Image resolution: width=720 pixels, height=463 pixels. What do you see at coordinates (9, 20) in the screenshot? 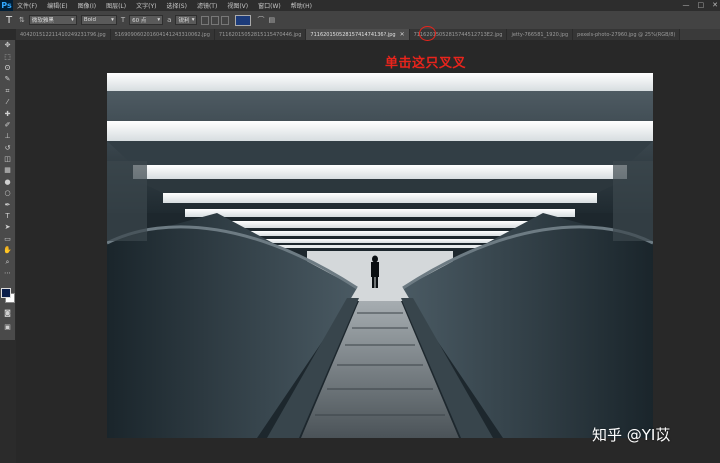
I see `type-tool-preset-icon: T` at bounding box center [9, 20].